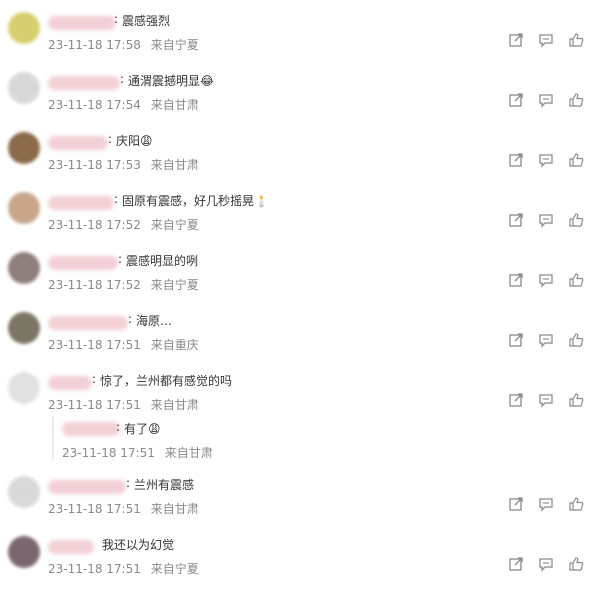 Image resolution: width=600 pixels, height=596 pixels. I want to click on comment-text: 兰州有震感, so click(164, 485).